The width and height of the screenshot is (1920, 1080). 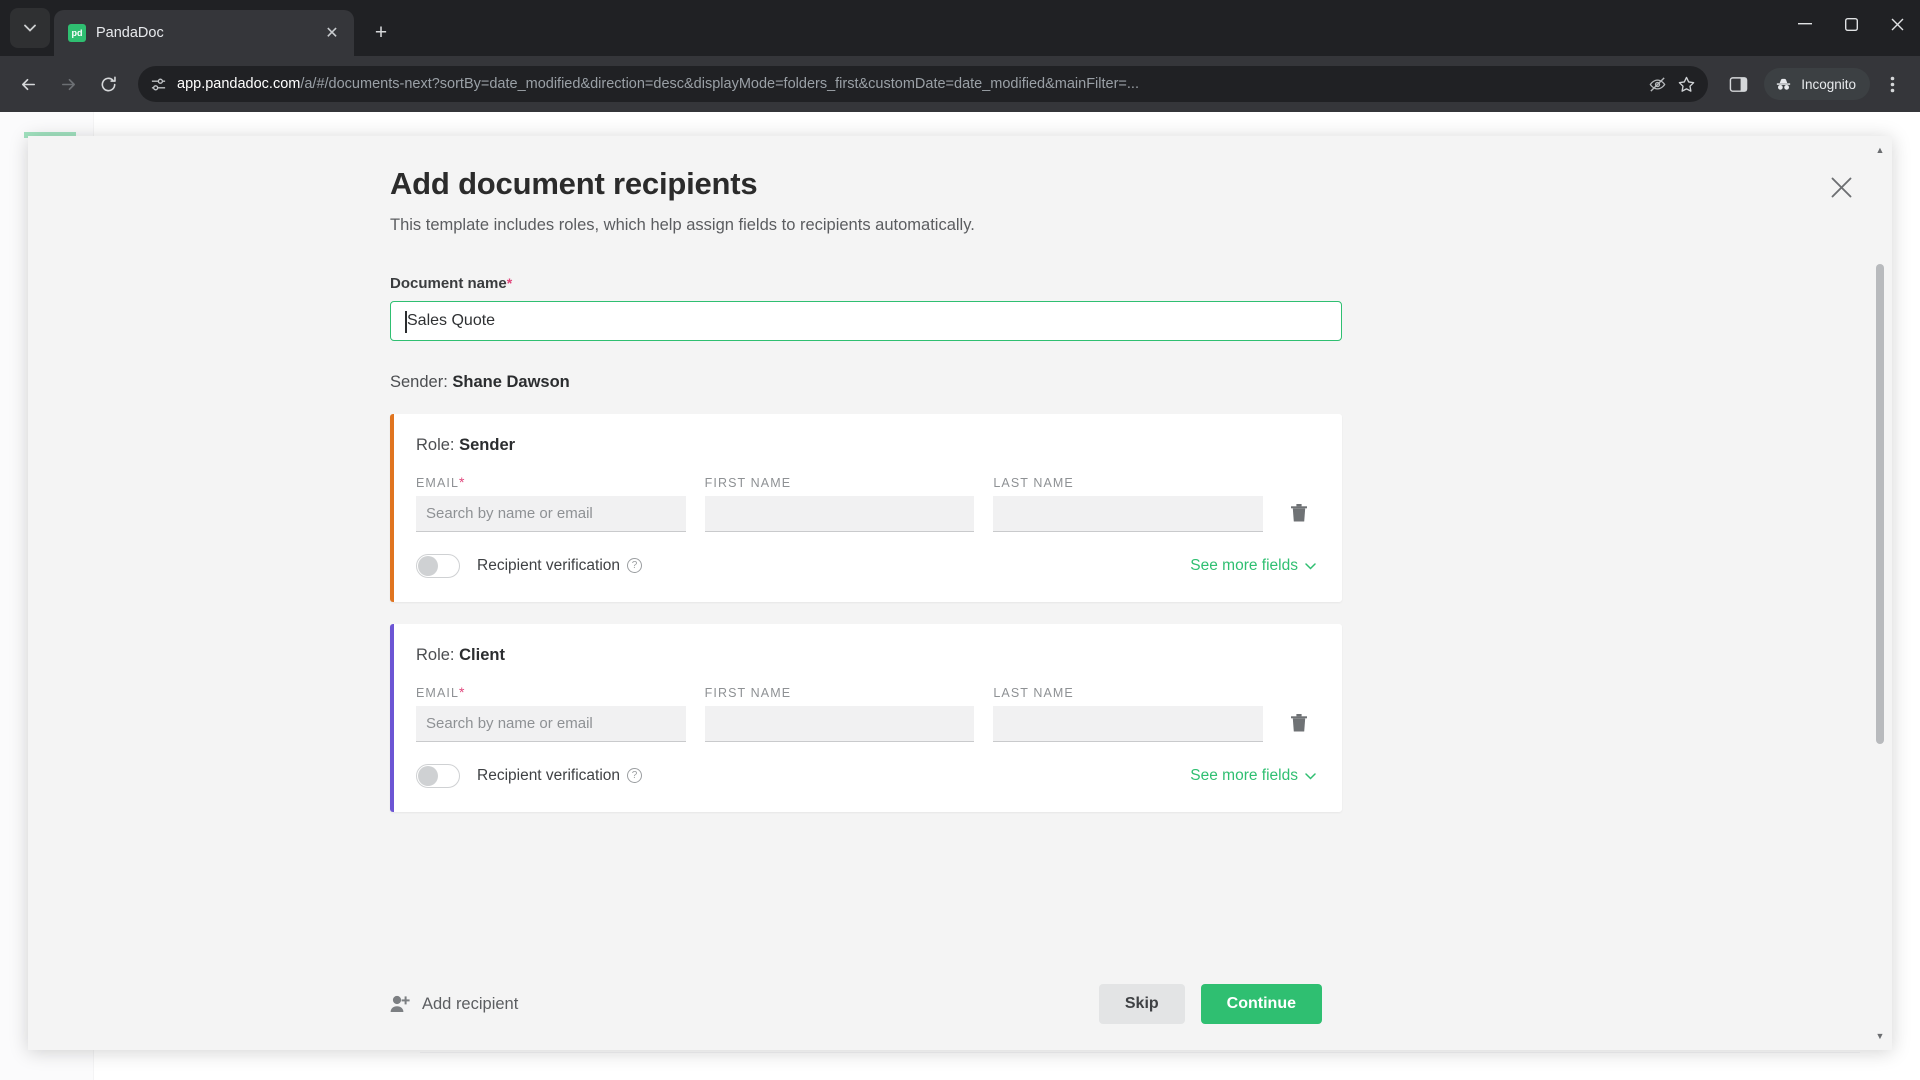 I want to click on modal-title: Add document recipients, so click(x=574, y=183).